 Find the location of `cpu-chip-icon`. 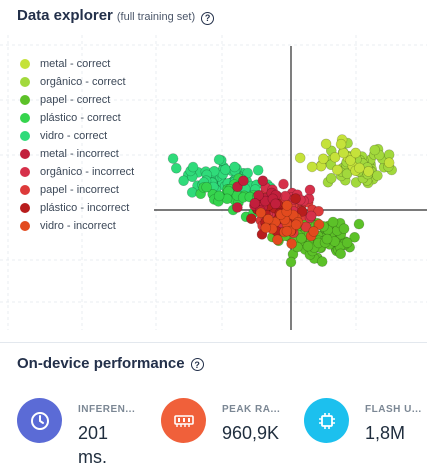

cpu-chip-icon is located at coordinates (326, 420).